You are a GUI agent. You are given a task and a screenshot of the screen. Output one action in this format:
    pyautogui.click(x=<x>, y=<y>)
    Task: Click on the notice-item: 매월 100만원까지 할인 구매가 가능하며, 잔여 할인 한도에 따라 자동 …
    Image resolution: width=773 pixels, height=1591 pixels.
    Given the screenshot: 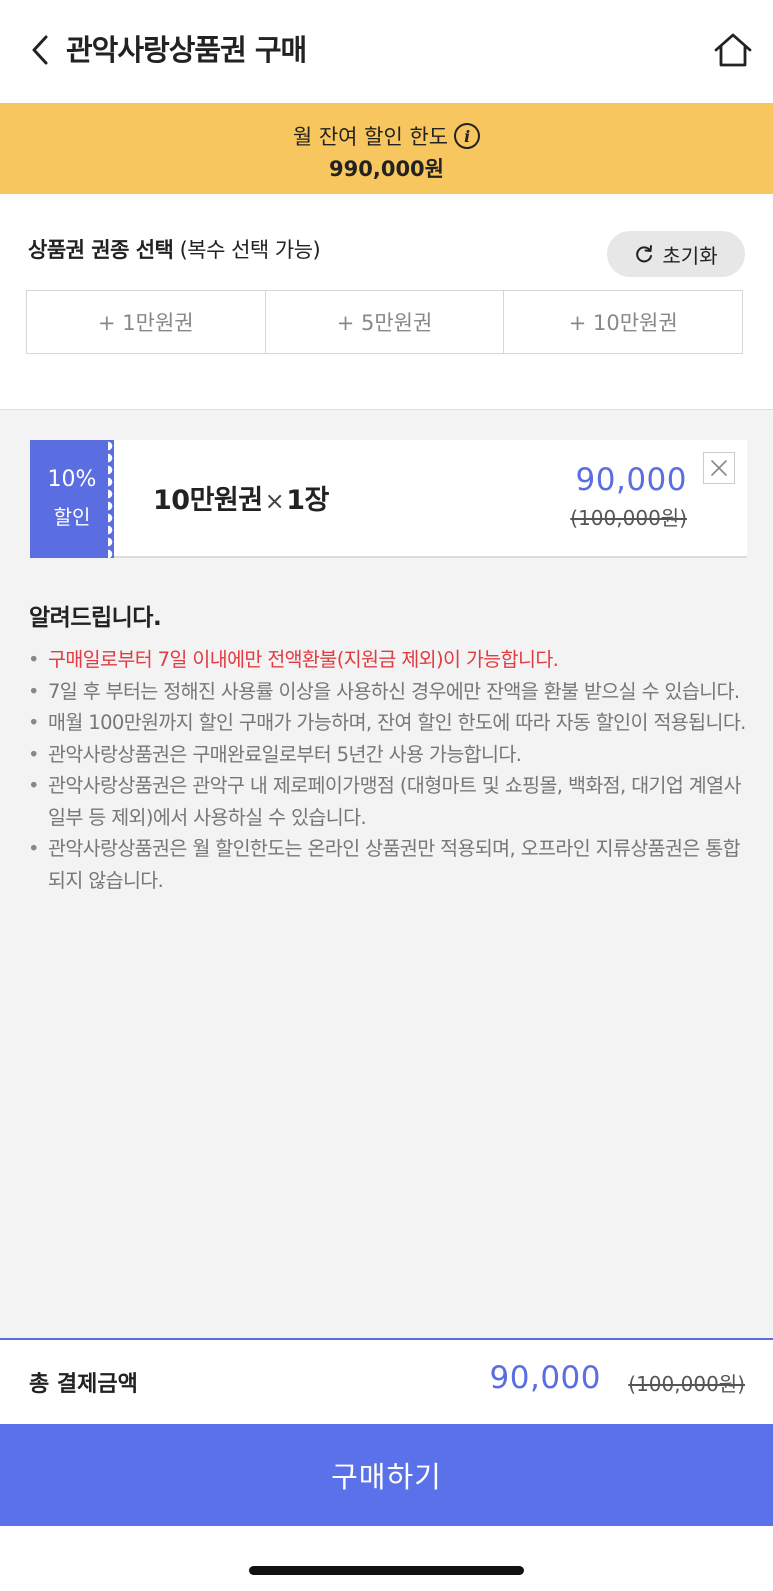 What is the action you would take?
    pyautogui.click(x=387, y=723)
    